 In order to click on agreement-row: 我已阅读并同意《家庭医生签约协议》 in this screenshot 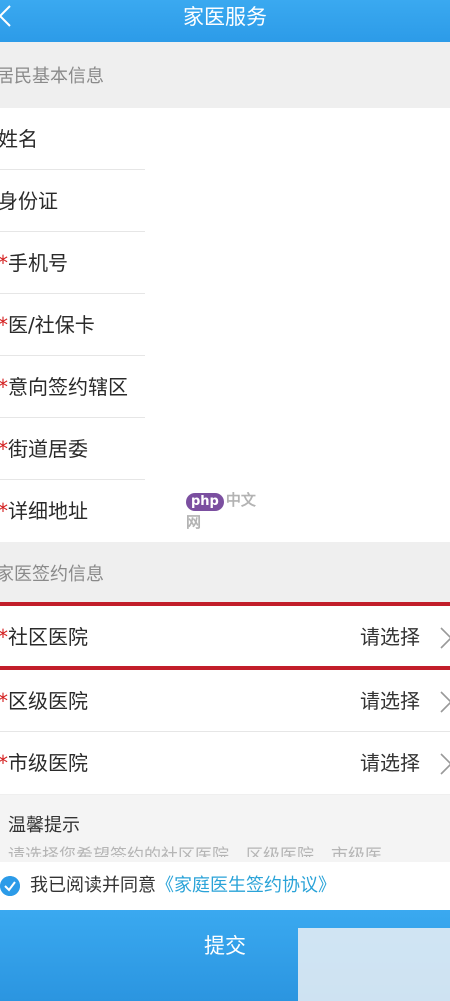, I will do `click(225, 886)`.